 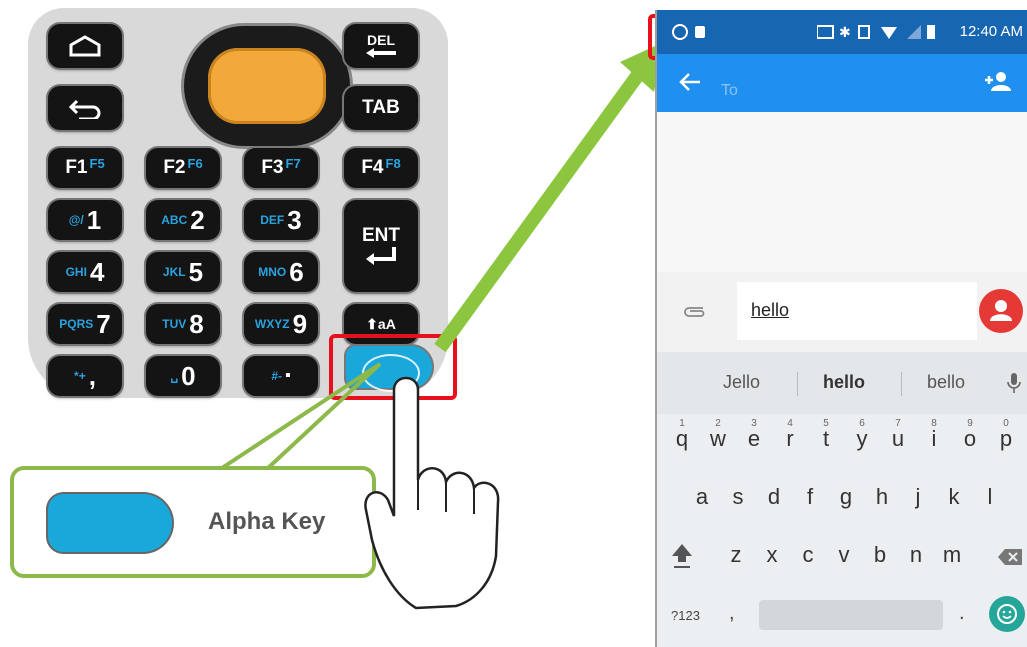 What do you see at coordinates (882, 497) in the screenshot?
I see `key-h: h` at bounding box center [882, 497].